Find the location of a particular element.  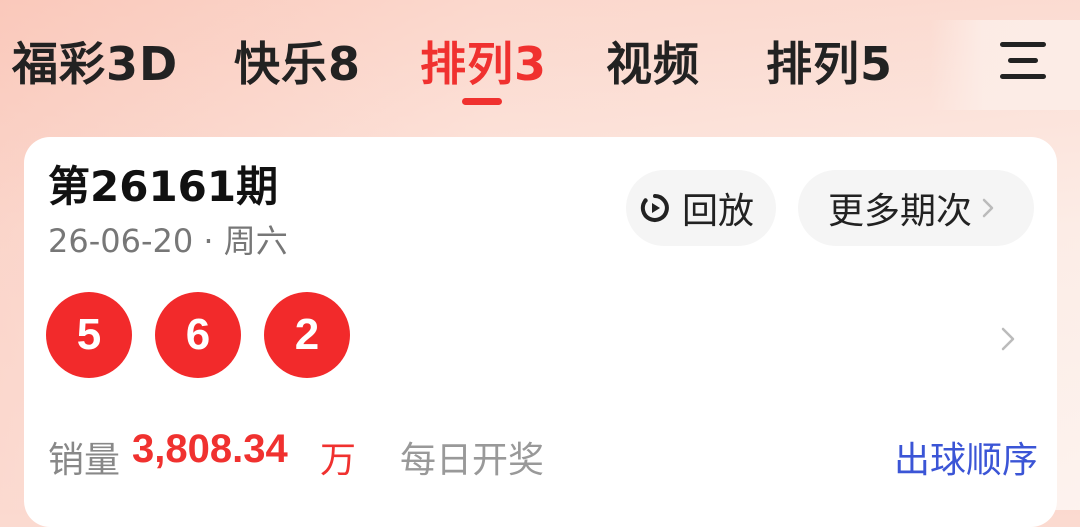

tab-fucai-3d: 福彩3D is located at coordinates (95, 64).